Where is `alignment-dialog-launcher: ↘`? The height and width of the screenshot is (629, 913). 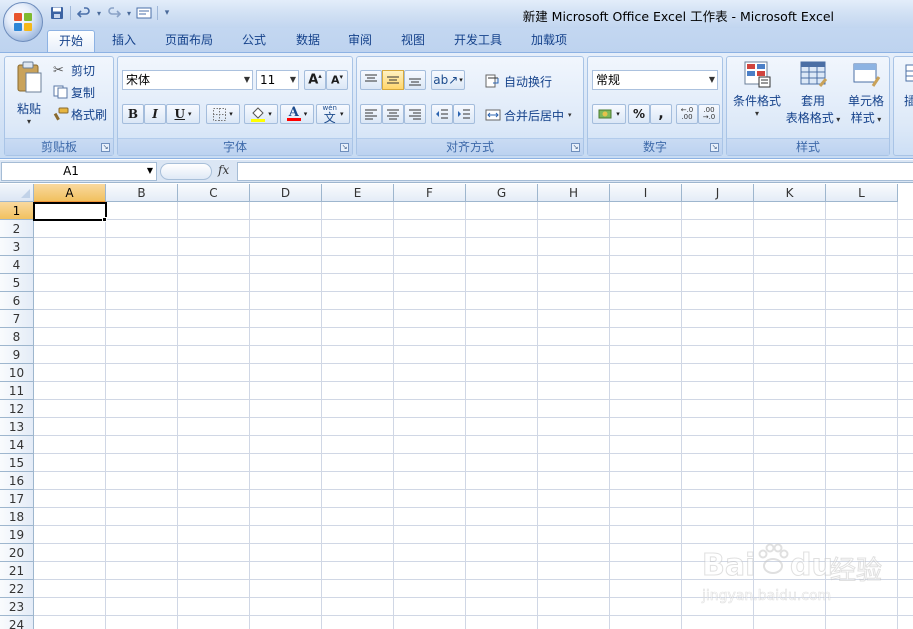 alignment-dialog-launcher: ↘ is located at coordinates (575, 147).